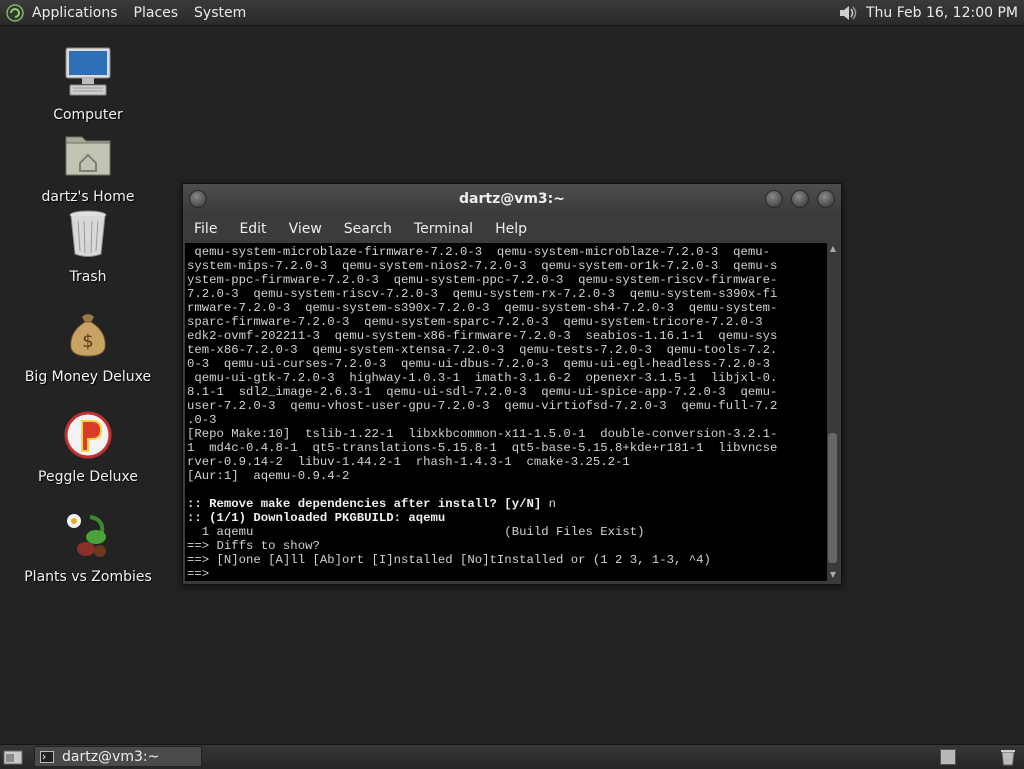 Image resolution: width=1024 pixels, height=769 pixels. I want to click on trash-icon, so click(88, 233).